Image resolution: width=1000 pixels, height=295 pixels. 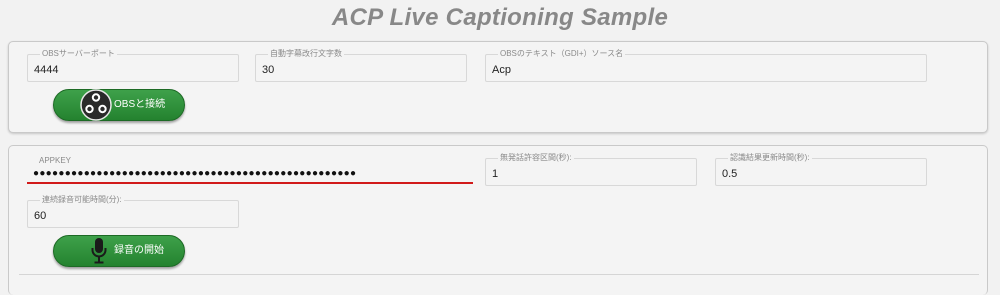 I want to click on silence-interval-label: 無発話許容区間(秒):, so click(x=536, y=158).